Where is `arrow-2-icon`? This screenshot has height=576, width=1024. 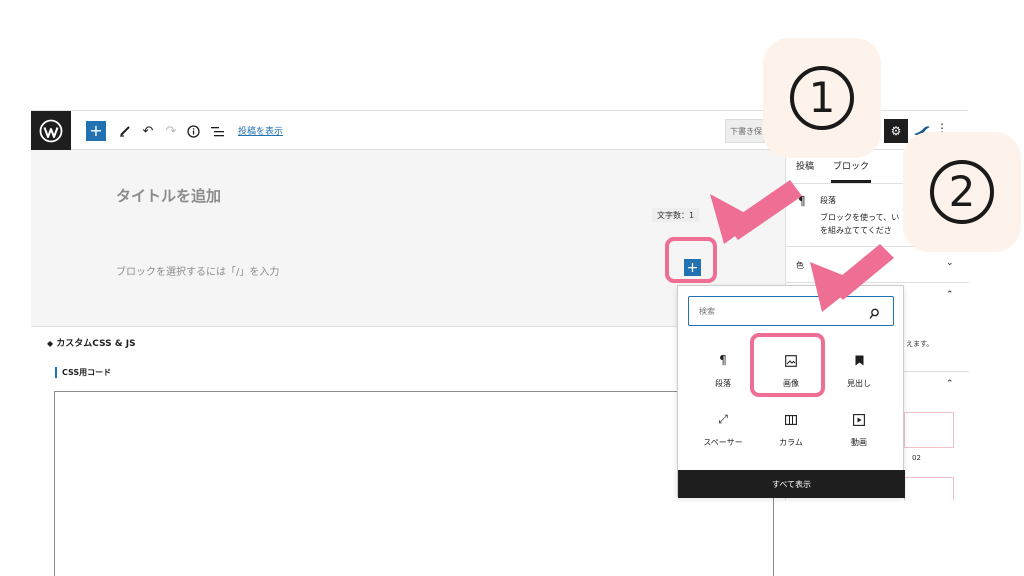 arrow-2-icon is located at coordinates (852, 278).